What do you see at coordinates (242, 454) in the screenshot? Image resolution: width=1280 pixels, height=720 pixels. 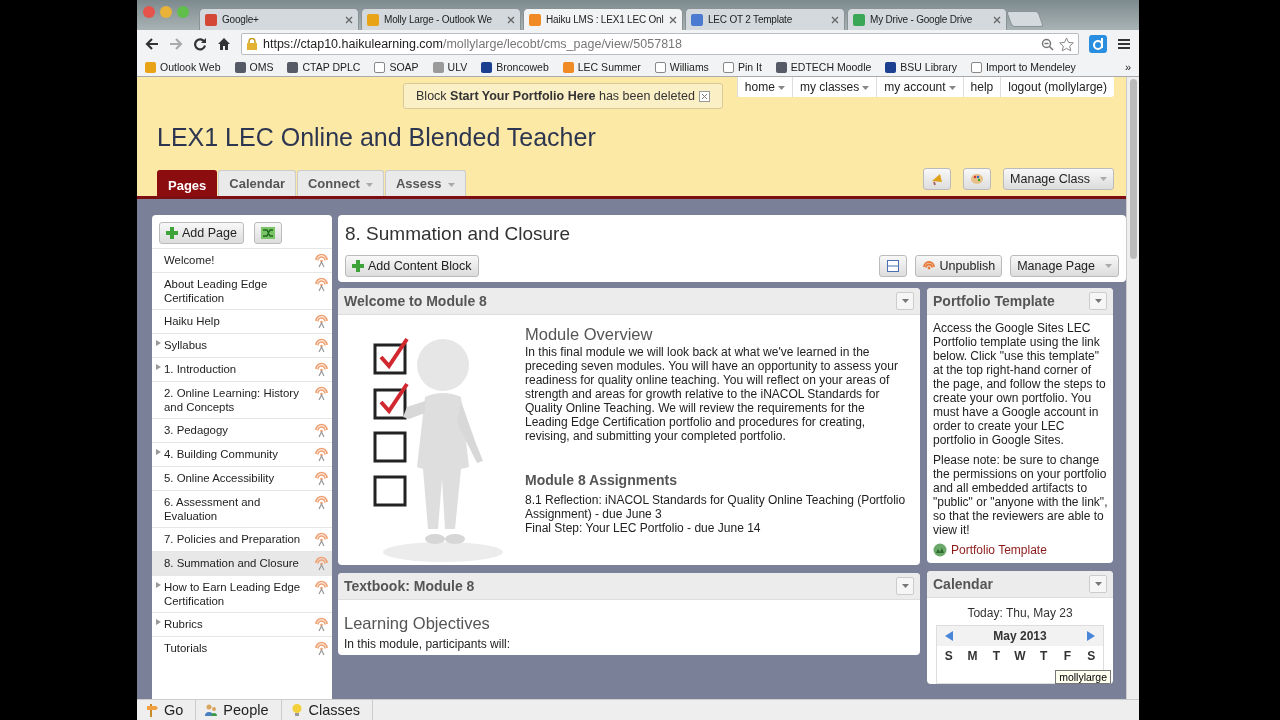 I see `sidebar-page-item: 4. Building Community` at bounding box center [242, 454].